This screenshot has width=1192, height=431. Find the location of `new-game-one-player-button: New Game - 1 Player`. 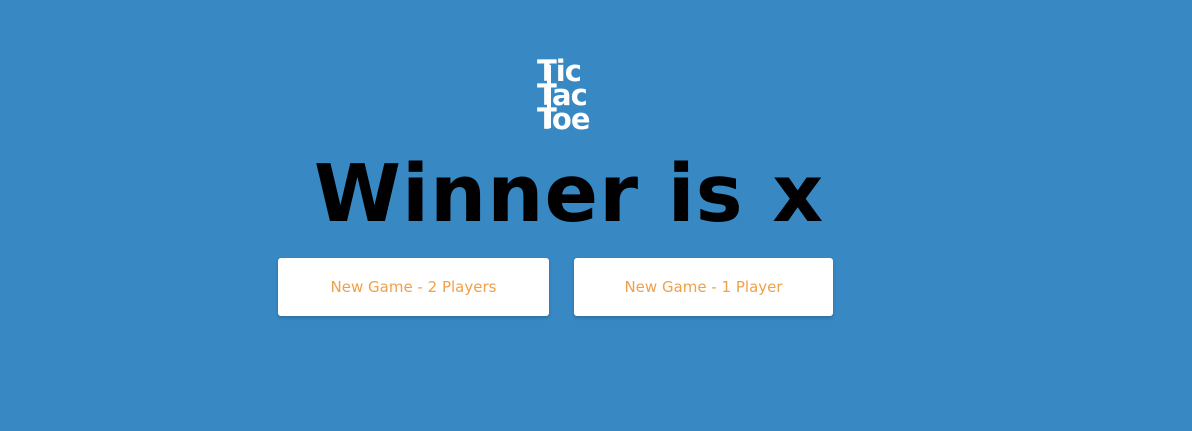

new-game-one-player-button: New Game - 1 Player is located at coordinates (703, 287).